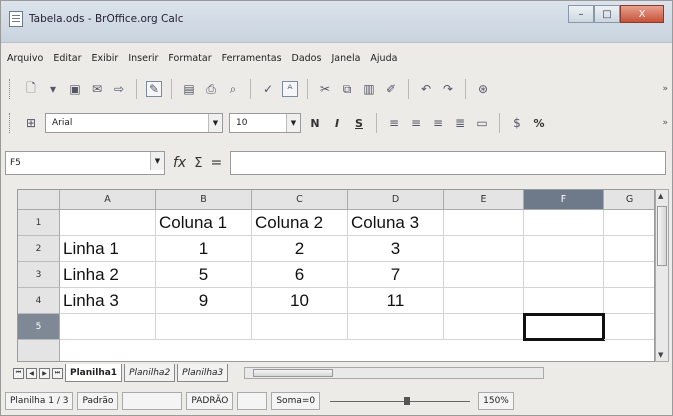 The width and height of the screenshot is (673, 416). Describe the element at coordinates (105, 58) in the screenshot. I see `menu-exibir: Exibir` at that location.